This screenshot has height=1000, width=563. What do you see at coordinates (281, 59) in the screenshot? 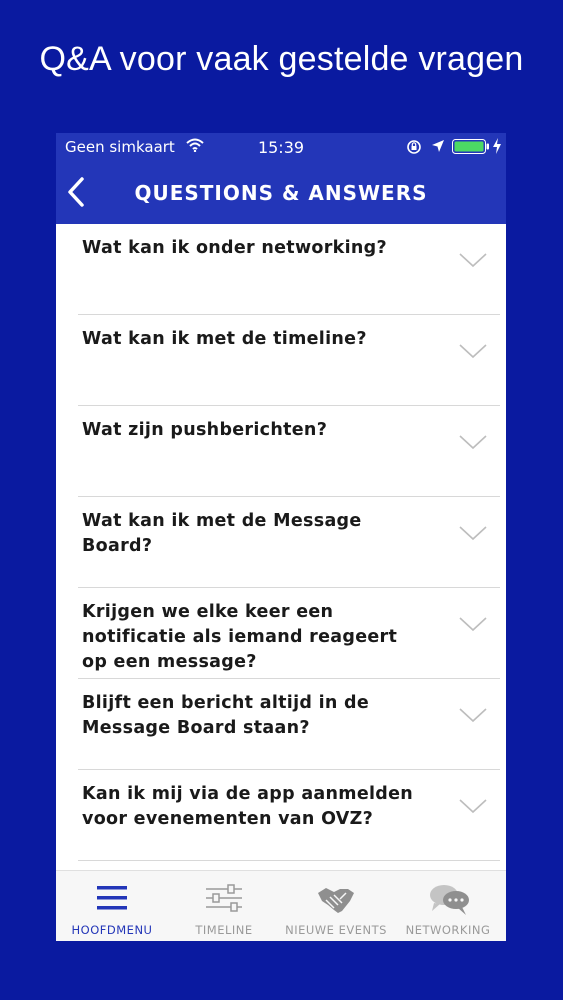
I see `promo-title: Q&A voor vaak gestelde vragen` at bounding box center [281, 59].